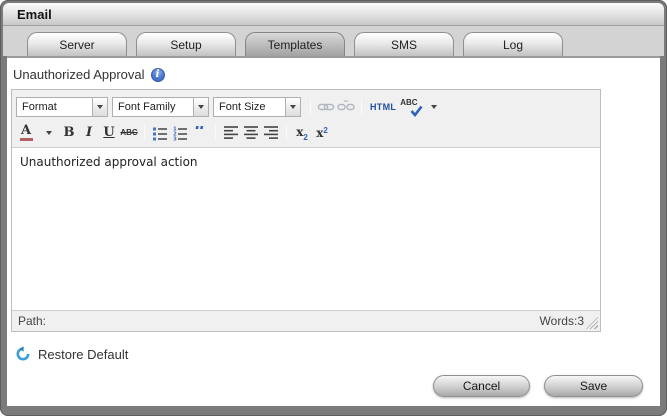 The width and height of the screenshot is (667, 416). I want to click on font-family-dropdown: Font Family, so click(160, 106).